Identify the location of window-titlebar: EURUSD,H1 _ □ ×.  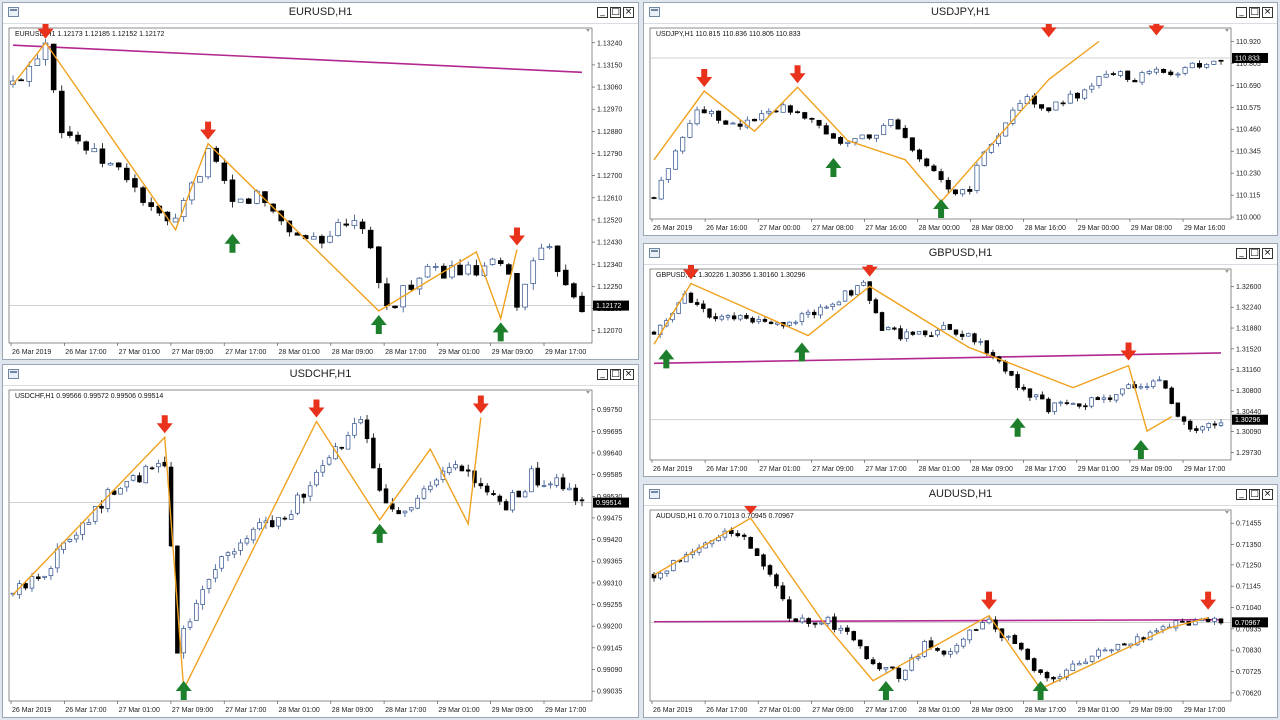
(320, 13).